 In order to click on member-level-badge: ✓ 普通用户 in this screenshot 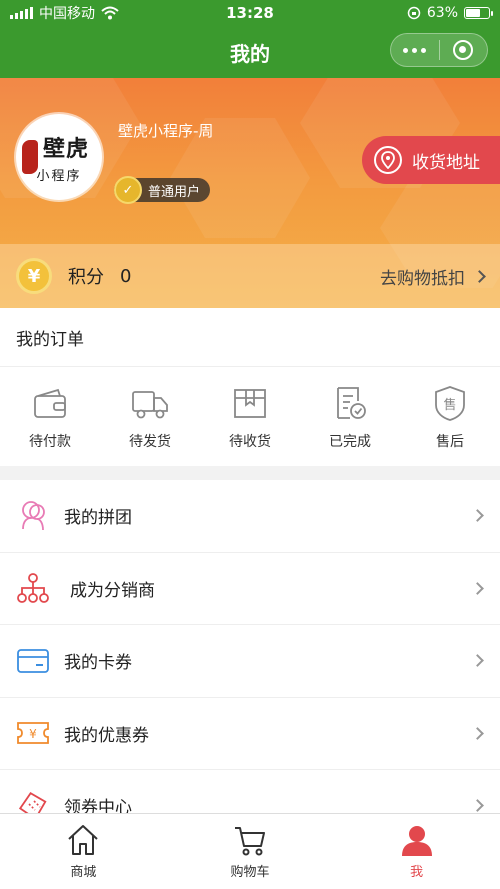, I will do `click(162, 190)`.